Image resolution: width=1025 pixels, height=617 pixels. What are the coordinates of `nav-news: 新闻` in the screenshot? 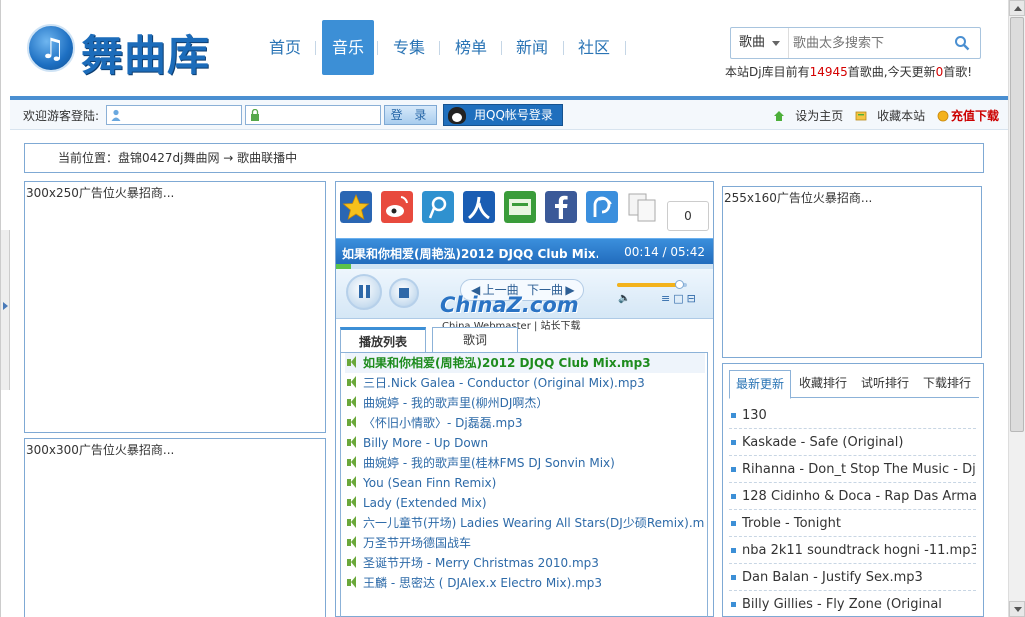 It's located at (532, 47).